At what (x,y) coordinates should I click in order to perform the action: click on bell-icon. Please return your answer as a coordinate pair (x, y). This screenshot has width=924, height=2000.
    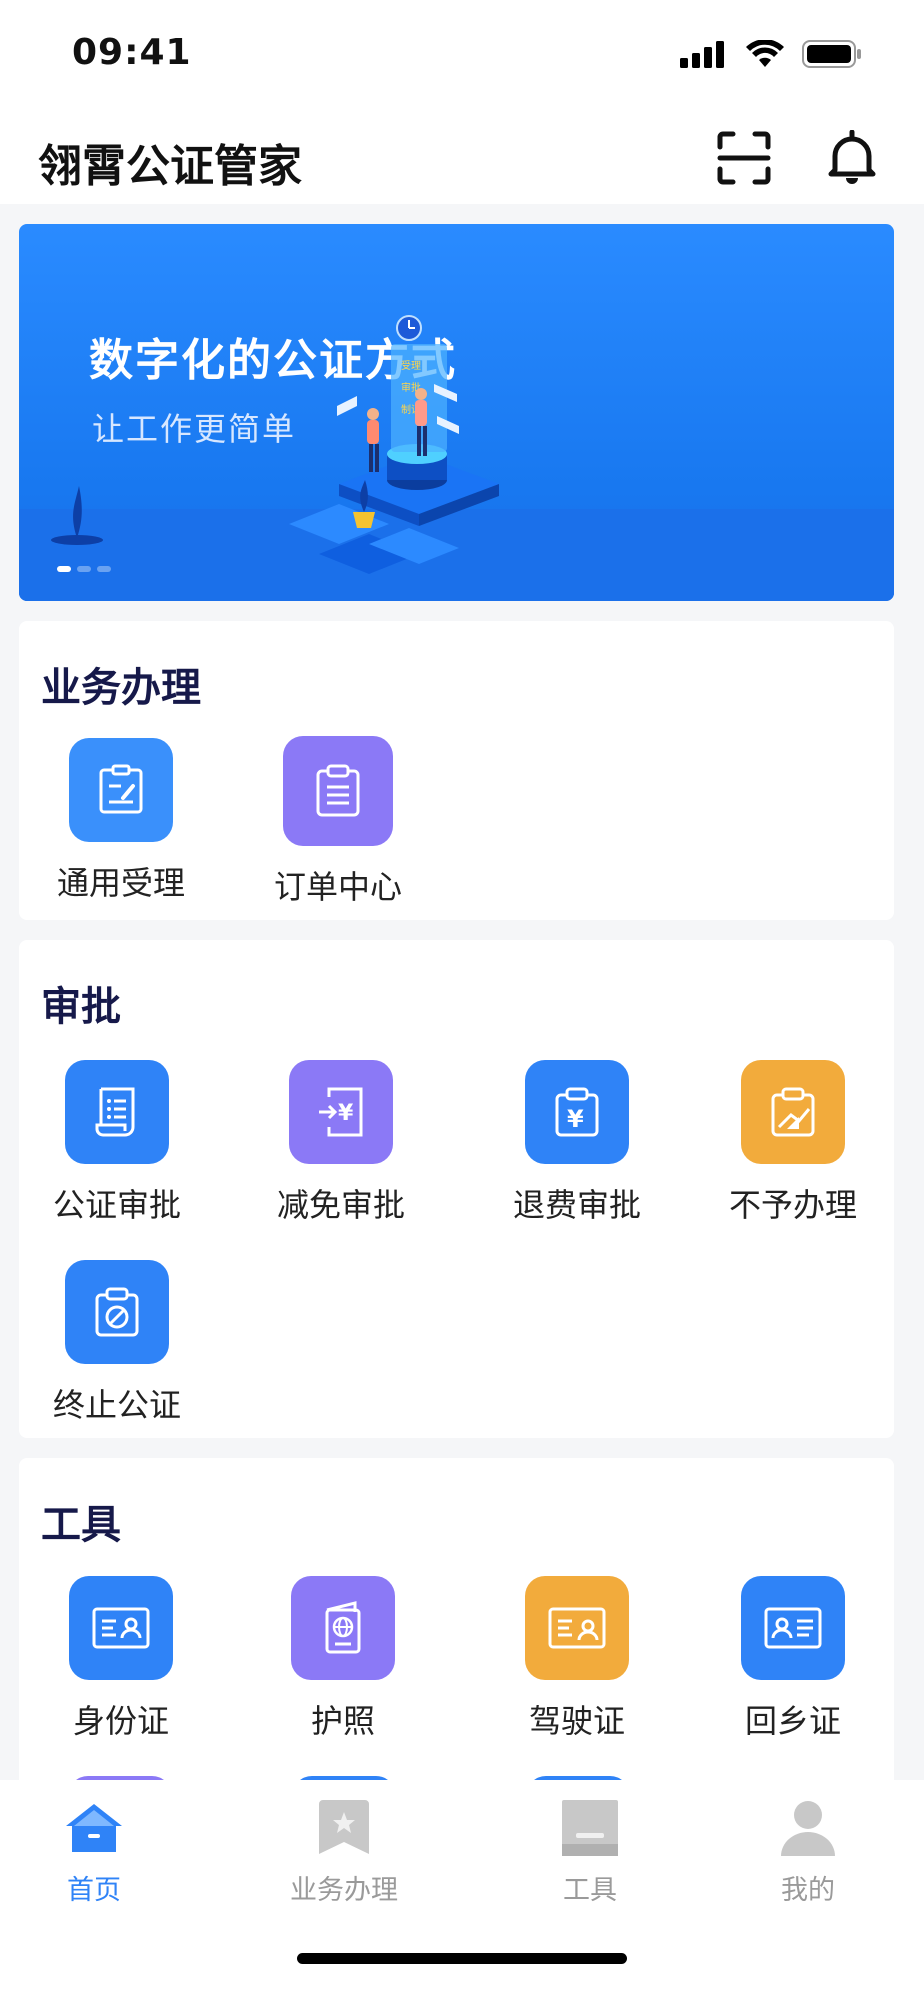
    Looking at the image, I should click on (852, 157).